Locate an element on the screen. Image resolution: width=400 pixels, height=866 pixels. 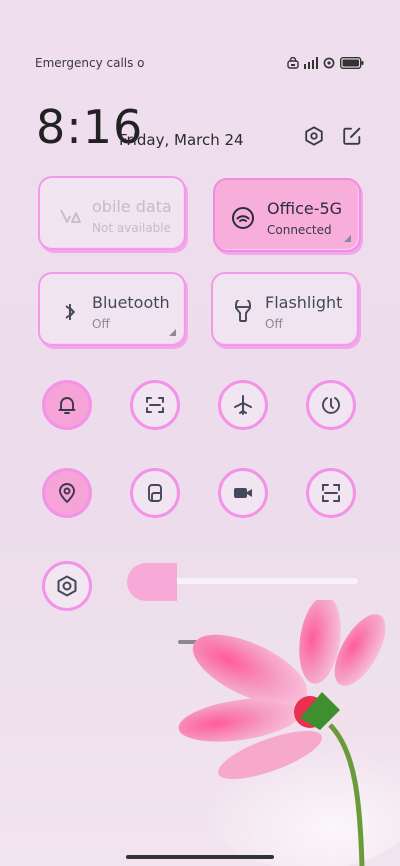
scan-icon is located at coordinates (331, 493).